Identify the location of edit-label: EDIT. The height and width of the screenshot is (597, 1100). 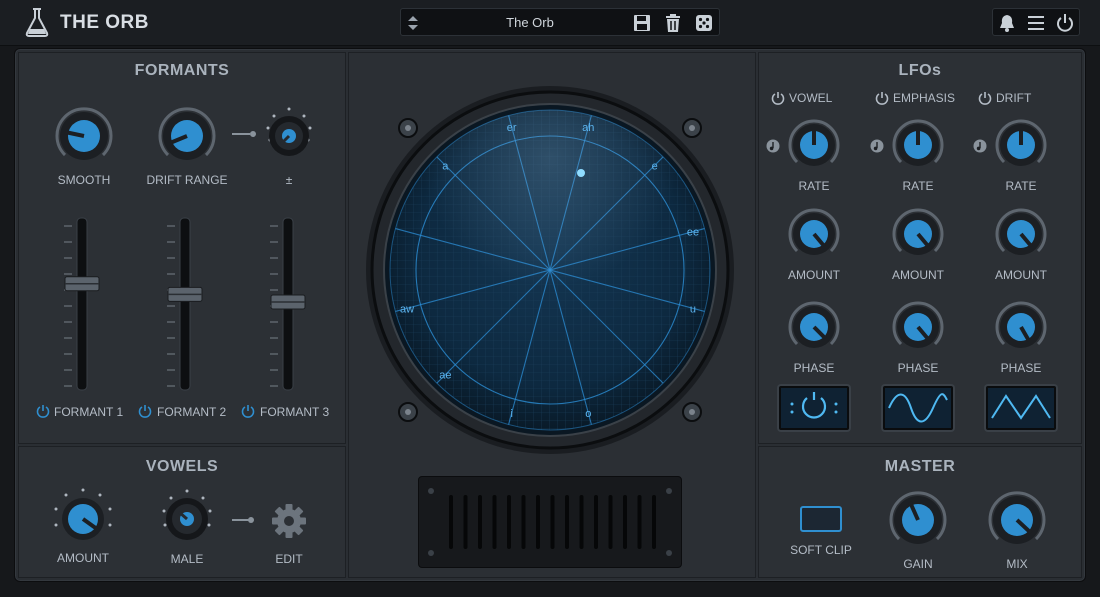
(289, 559).